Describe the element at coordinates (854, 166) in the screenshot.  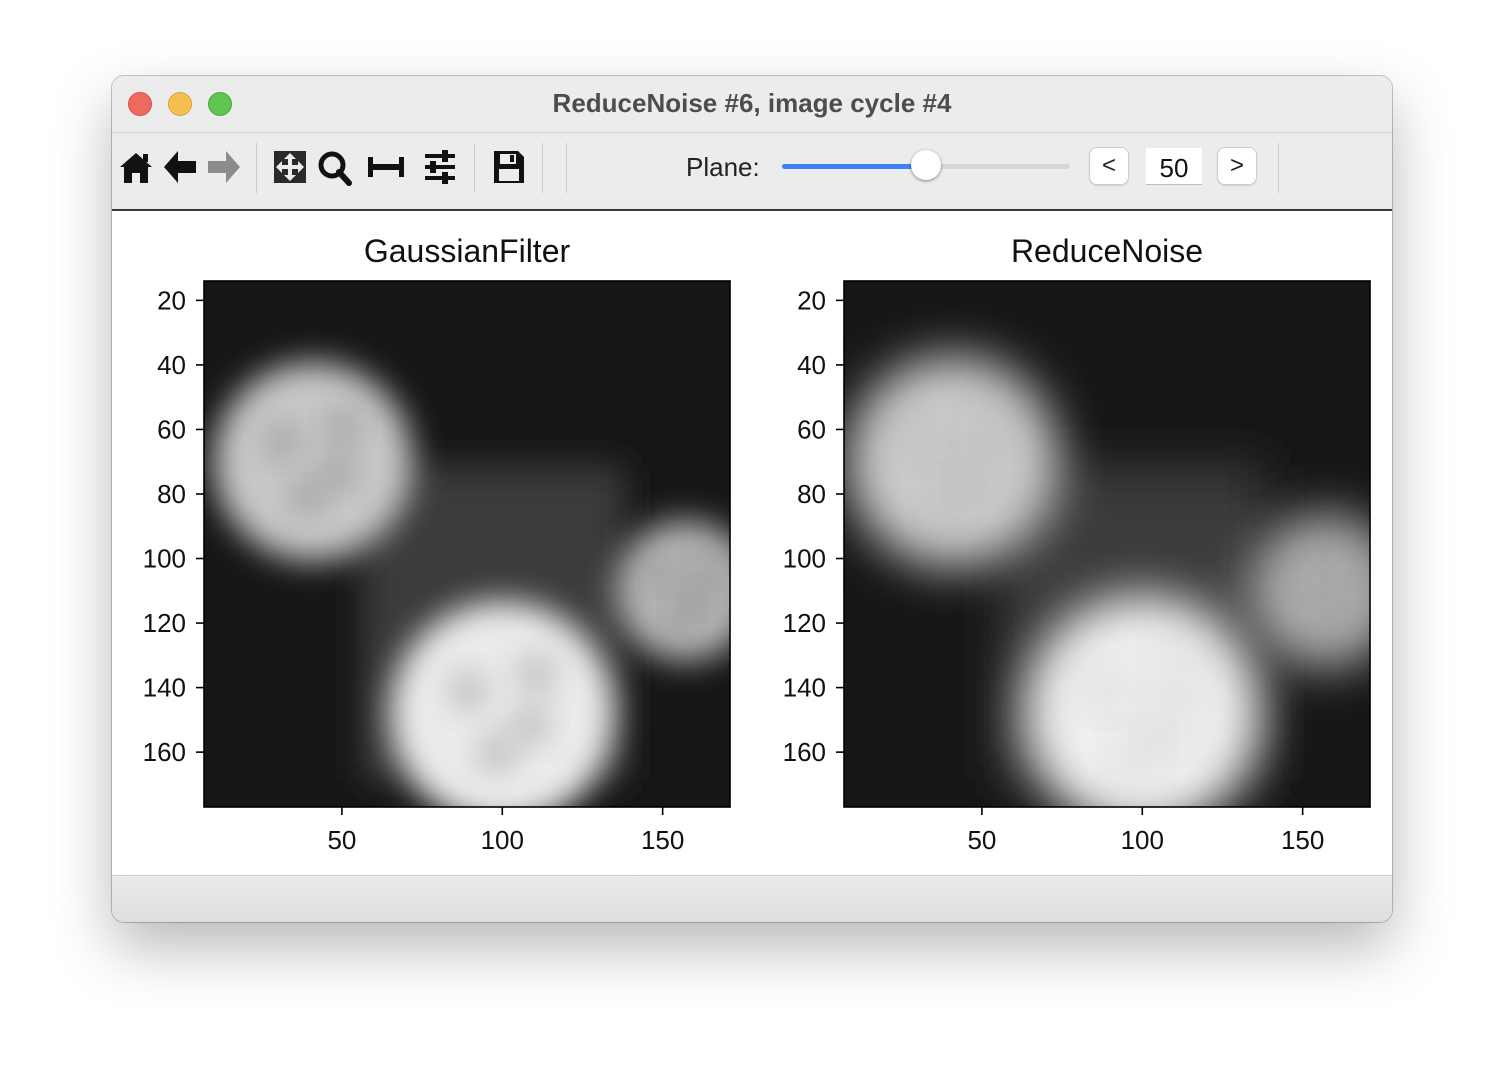
I see `plane-slider-fill` at that location.